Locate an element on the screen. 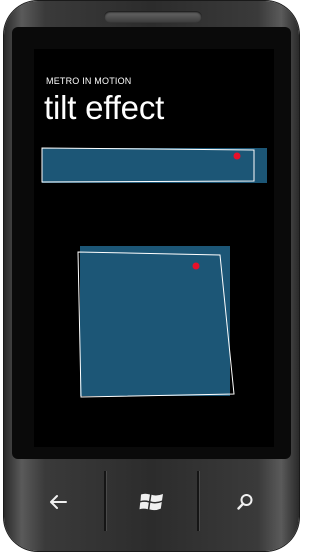 This screenshot has width=320, height=554. square-tile-touch-point is located at coordinates (196, 266).